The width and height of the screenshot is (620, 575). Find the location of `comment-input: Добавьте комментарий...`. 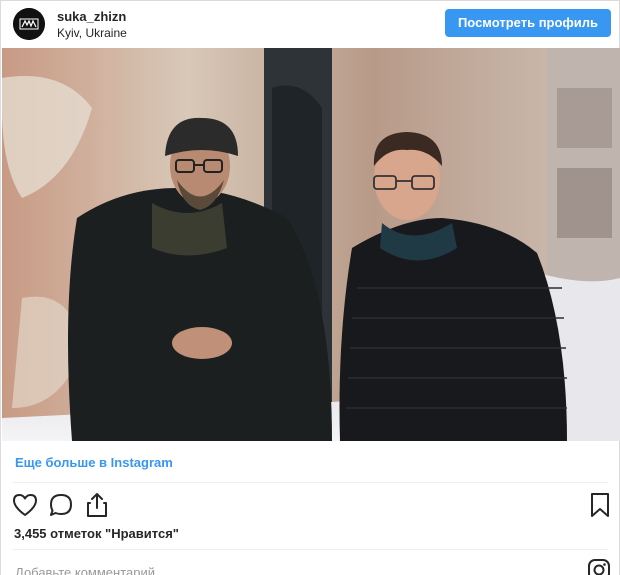

comment-input: Добавьте комментарий... is located at coordinates (90, 570).